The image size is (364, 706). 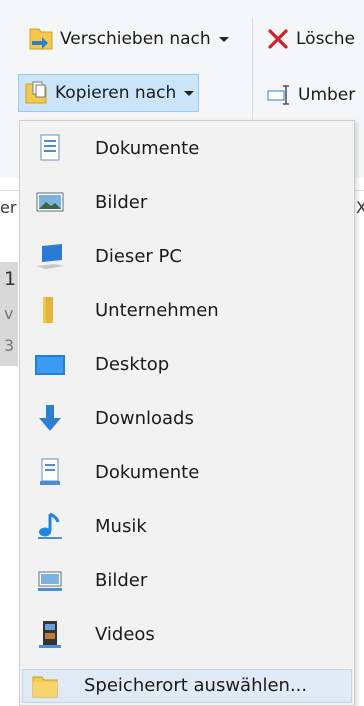 What do you see at coordinates (157, 310) in the screenshot?
I see `menu-item-label: Unternehmen` at bounding box center [157, 310].